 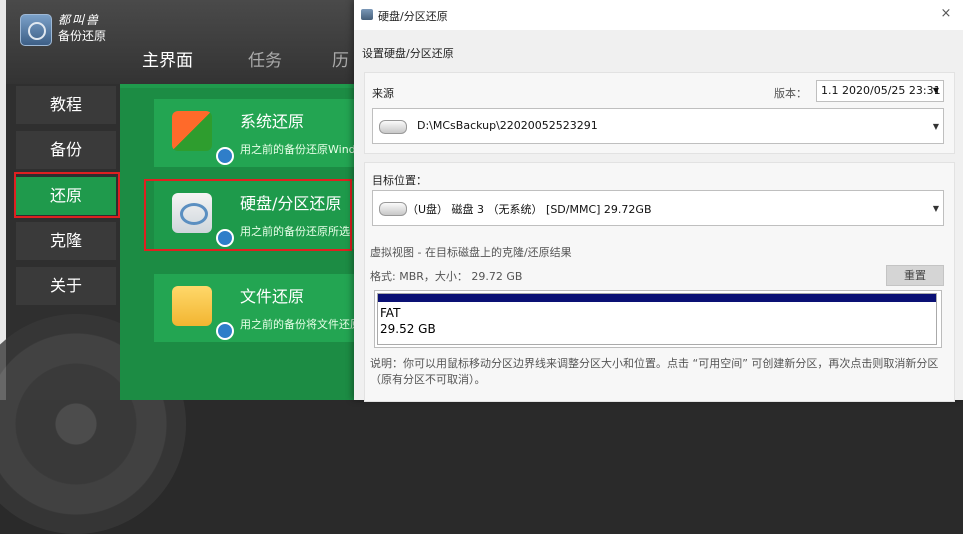 What do you see at coordinates (67, 195) in the screenshot?
I see `restore-highlight-box` at bounding box center [67, 195].